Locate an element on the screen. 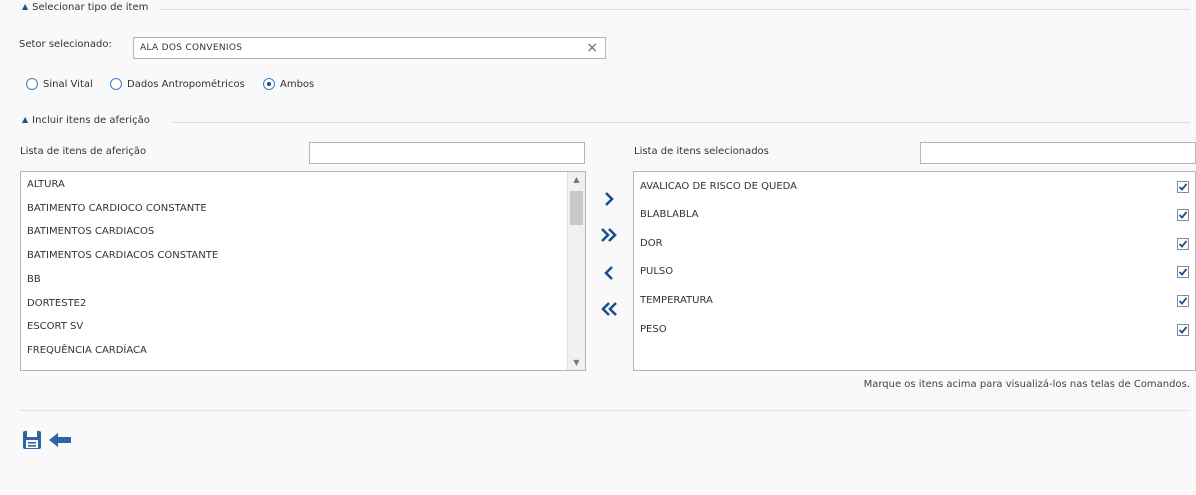  chevron-right-icon is located at coordinates (609, 199).